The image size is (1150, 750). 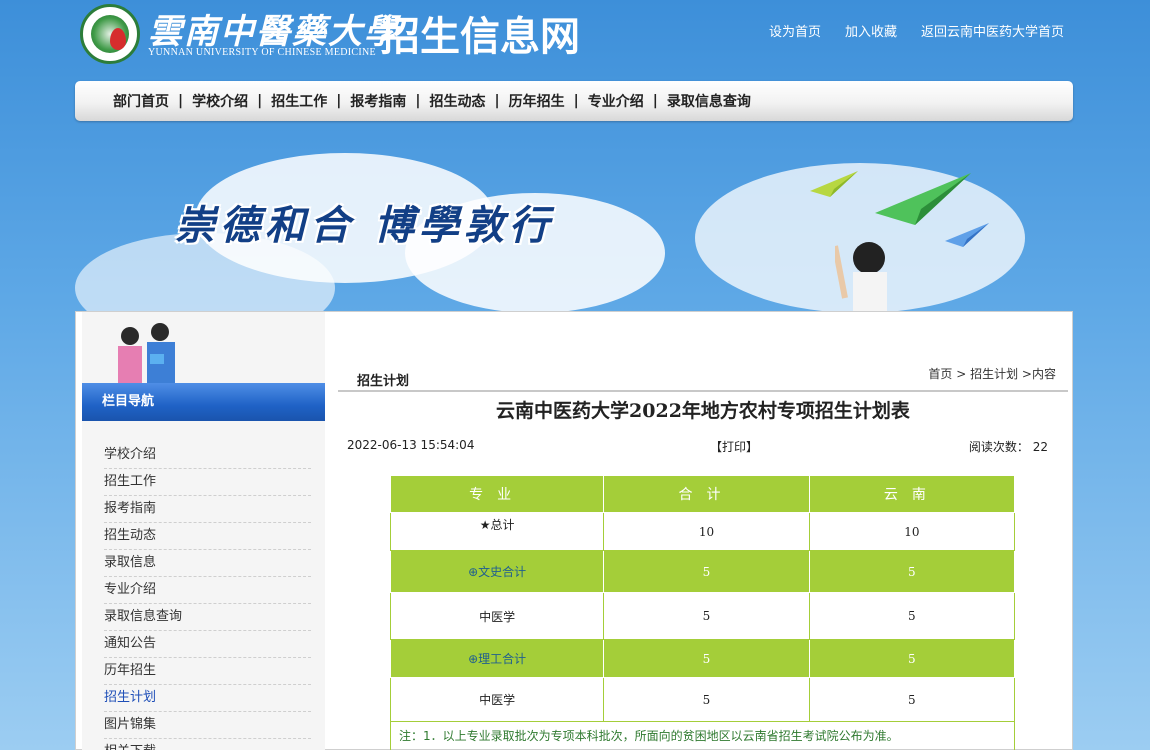 I want to click on table-header-major: 专业, so click(x=497, y=494).